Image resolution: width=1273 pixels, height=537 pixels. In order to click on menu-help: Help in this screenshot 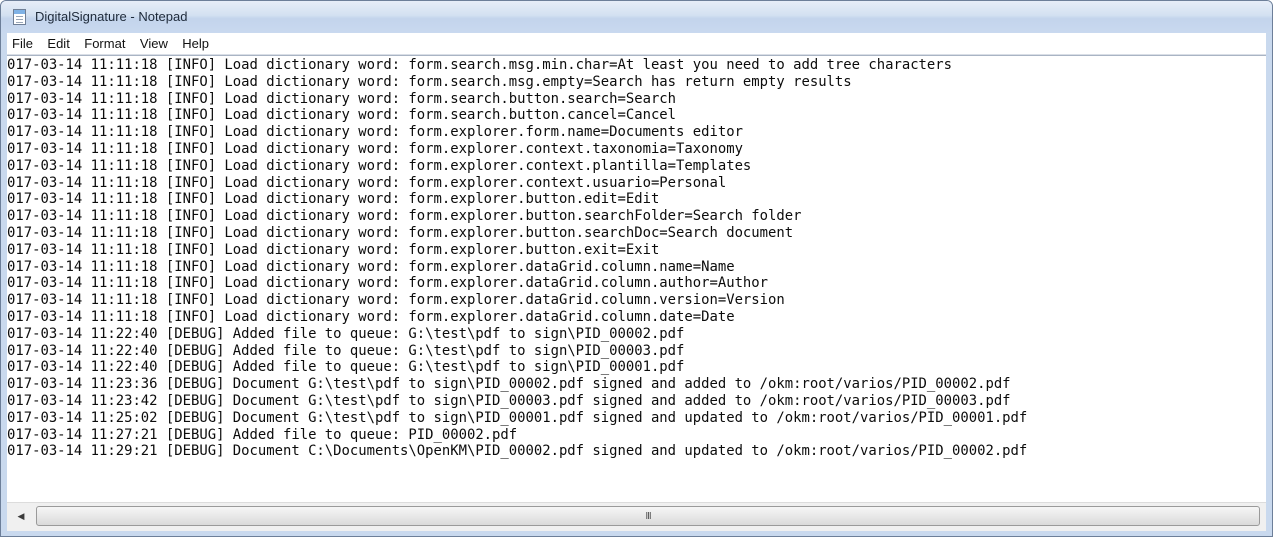, I will do `click(195, 42)`.